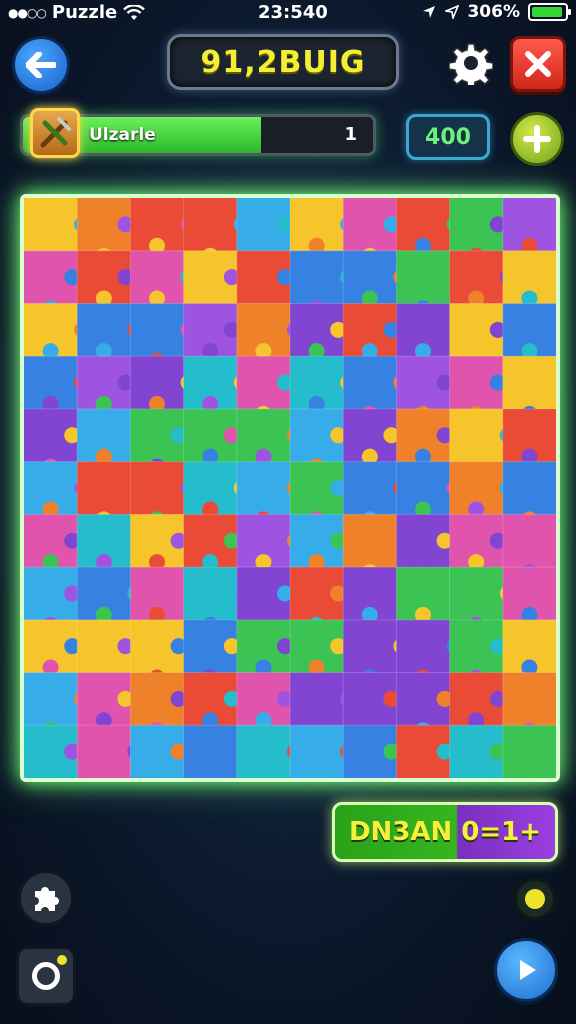 Image resolution: width=576 pixels, height=1024 pixels. I want to click on close-icon, so click(538, 64).